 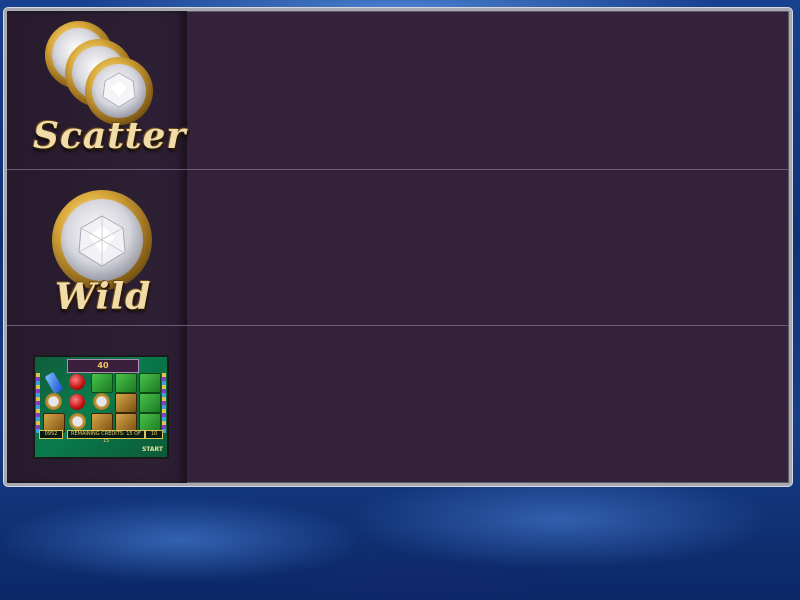 I want to click on preview-status-bar: REMAINING CREDITS: 15 OF 15, so click(x=106, y=437).